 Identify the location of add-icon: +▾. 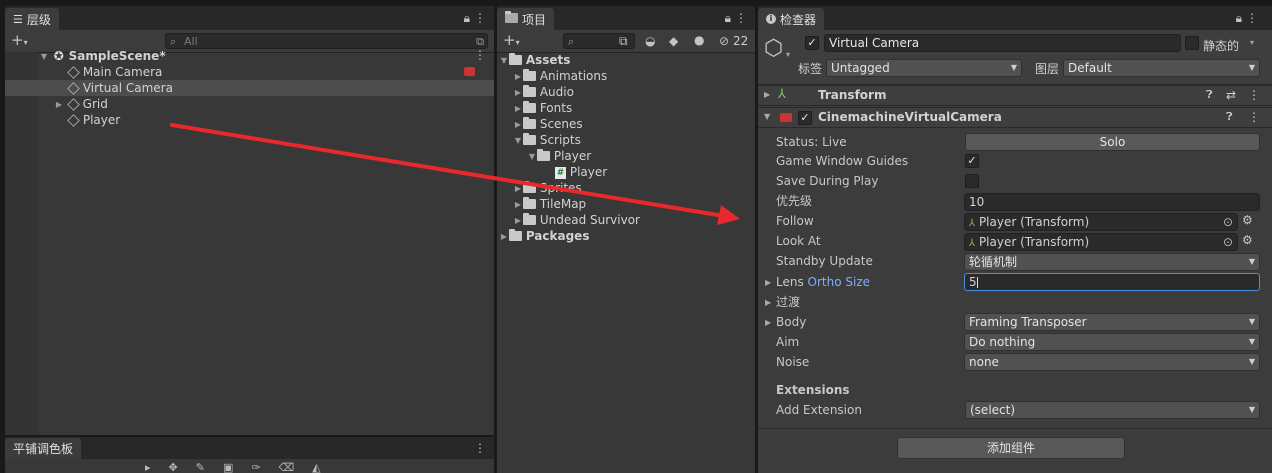
(511, 41).